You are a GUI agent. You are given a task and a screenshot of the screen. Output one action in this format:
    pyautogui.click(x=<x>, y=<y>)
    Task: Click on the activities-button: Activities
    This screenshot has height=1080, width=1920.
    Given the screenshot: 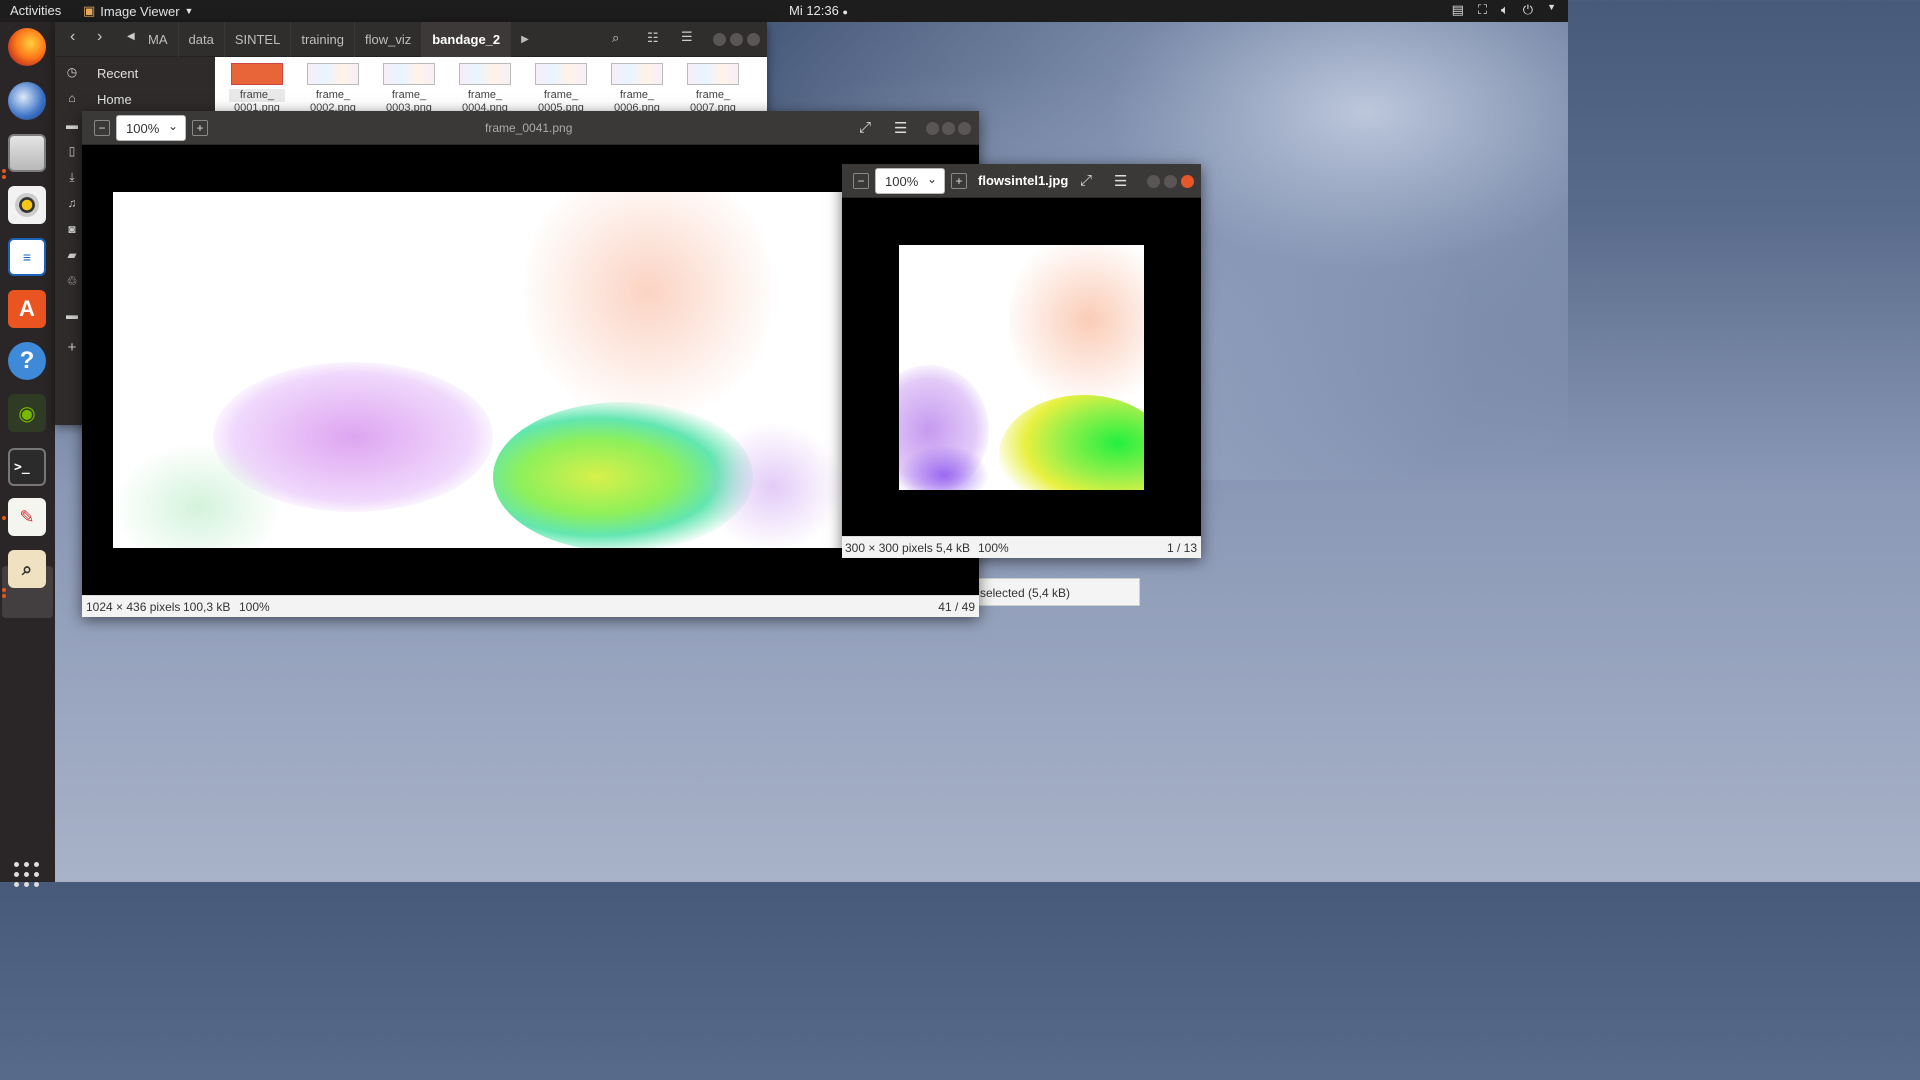 What is the action you would take?
    pyautogui.click(x=35, y=10)
    